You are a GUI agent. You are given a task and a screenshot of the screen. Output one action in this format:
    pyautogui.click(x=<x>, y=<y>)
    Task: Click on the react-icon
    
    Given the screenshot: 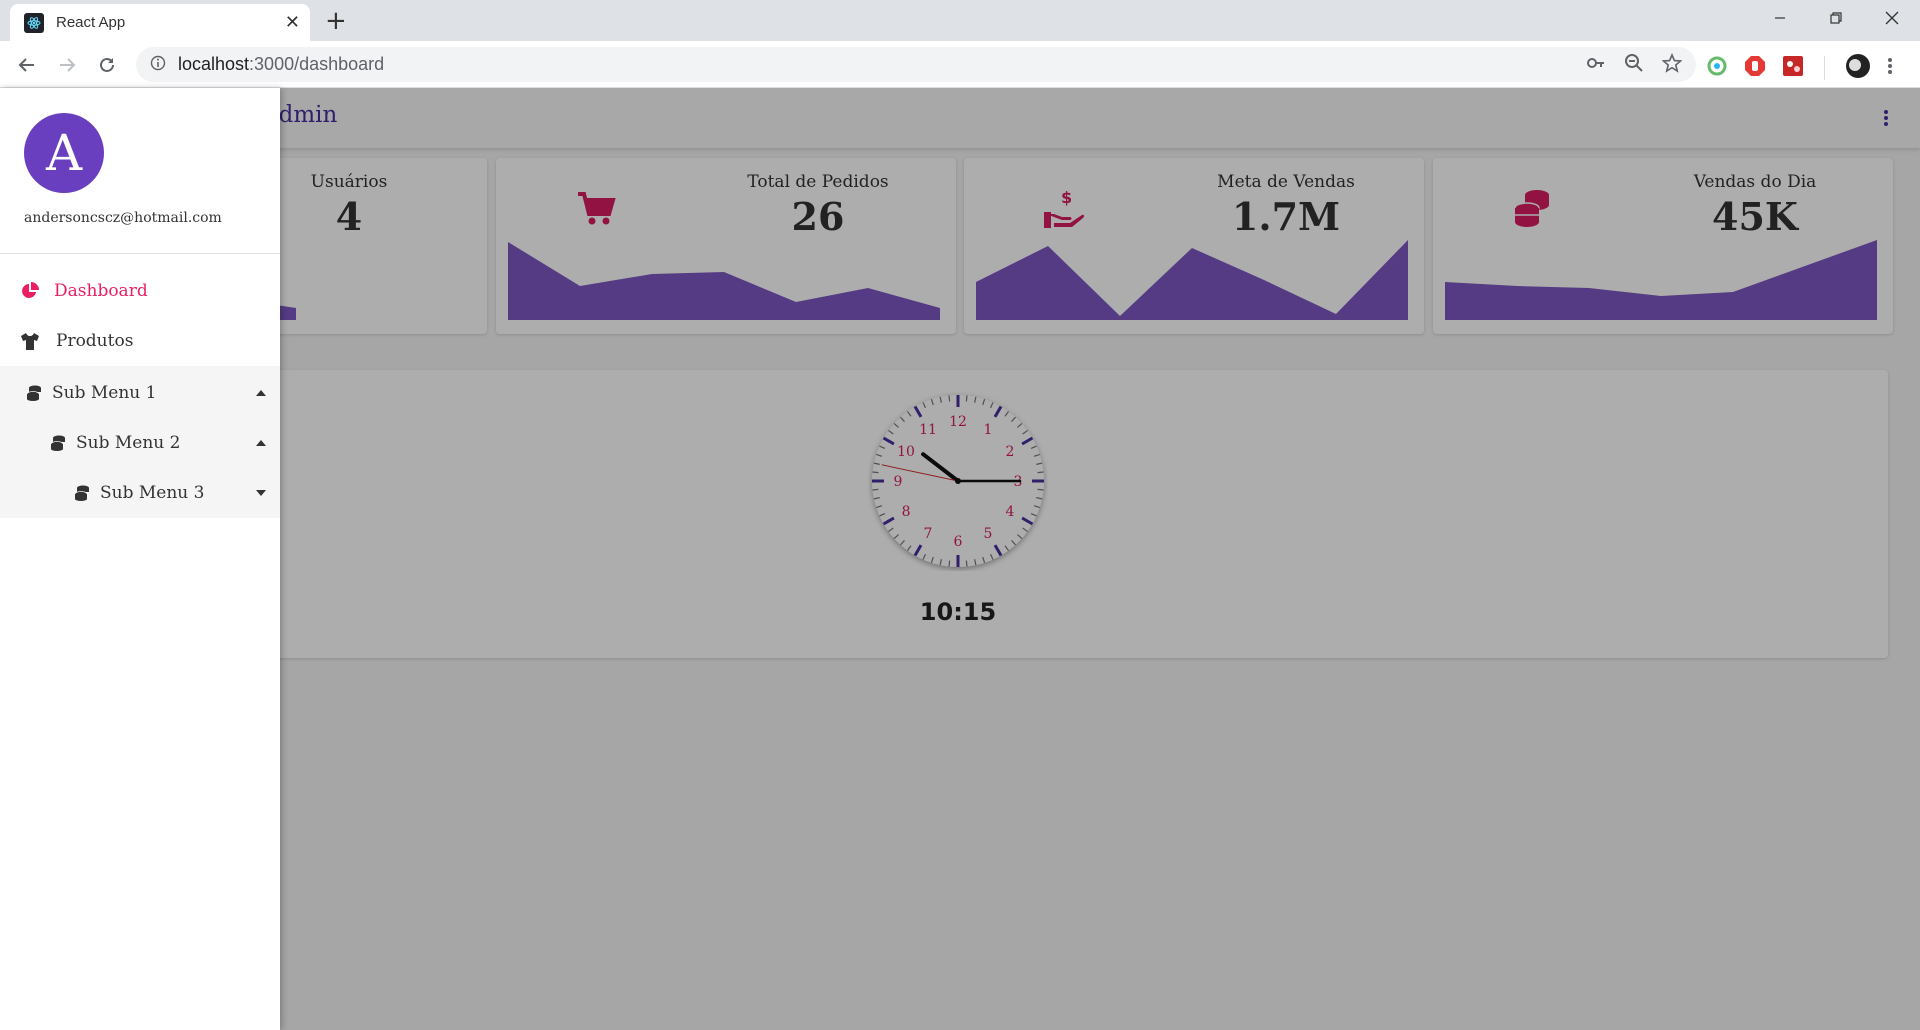 What is the action you would take?
    pyautogui.click(x=34, y=22)
    